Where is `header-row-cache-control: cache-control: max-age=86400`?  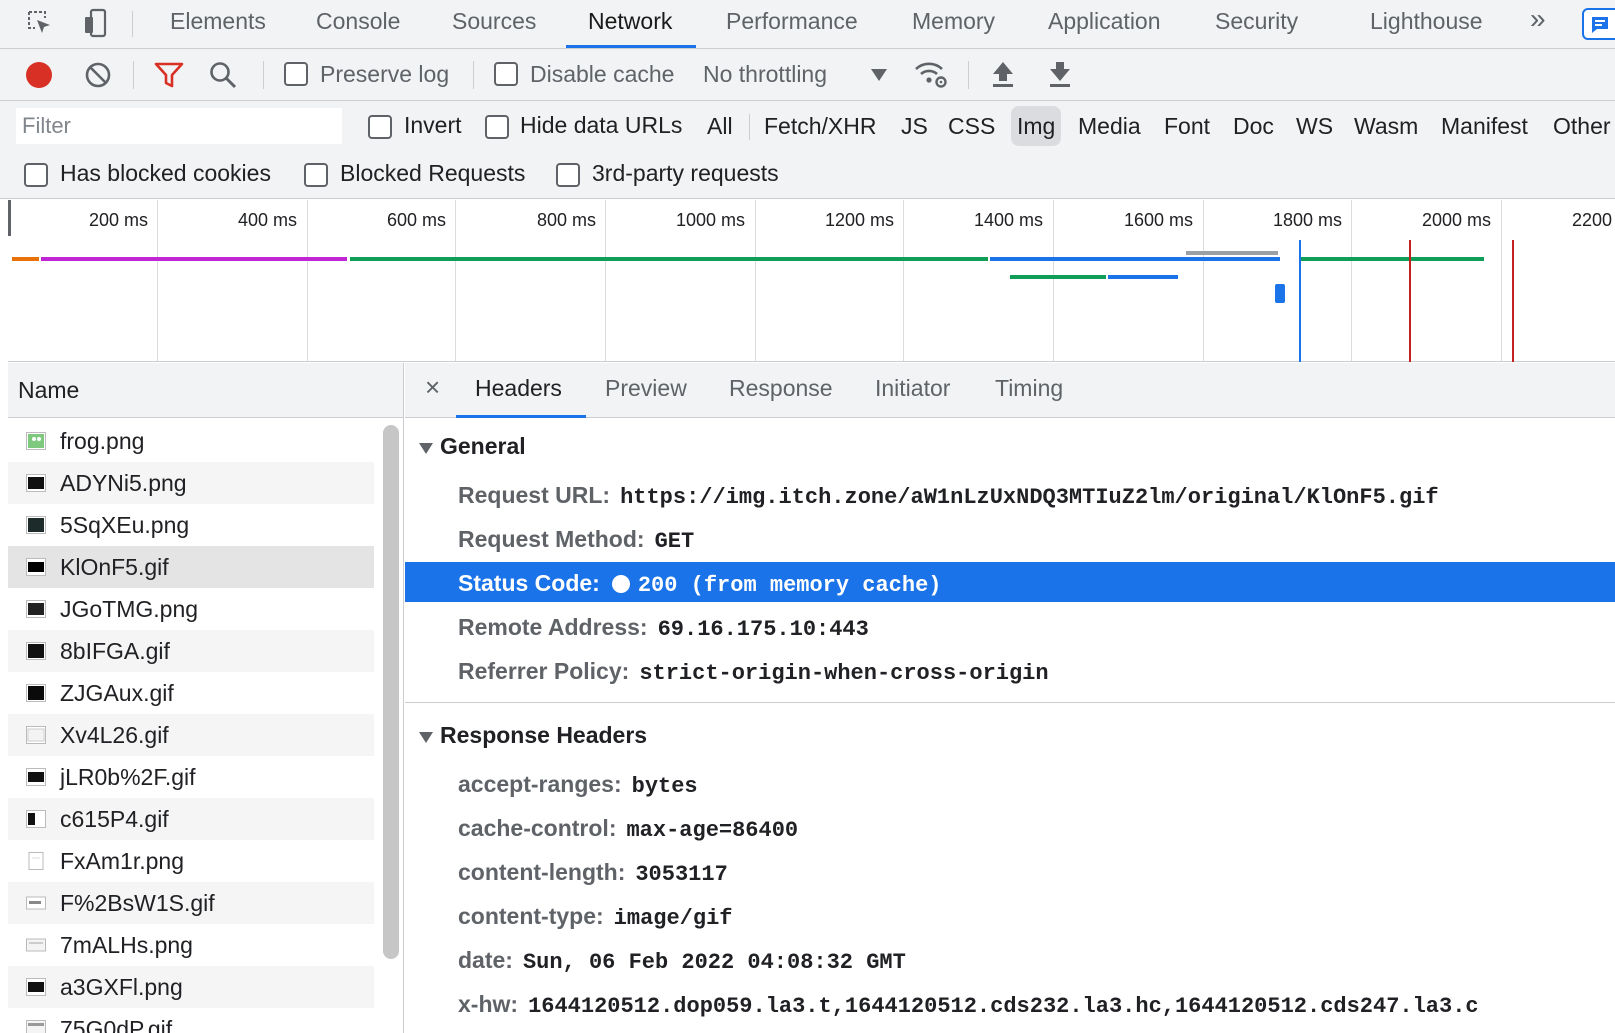
header-row-cache-control: cache-control: max-age=86400 is located at coordinates (1010, 827).